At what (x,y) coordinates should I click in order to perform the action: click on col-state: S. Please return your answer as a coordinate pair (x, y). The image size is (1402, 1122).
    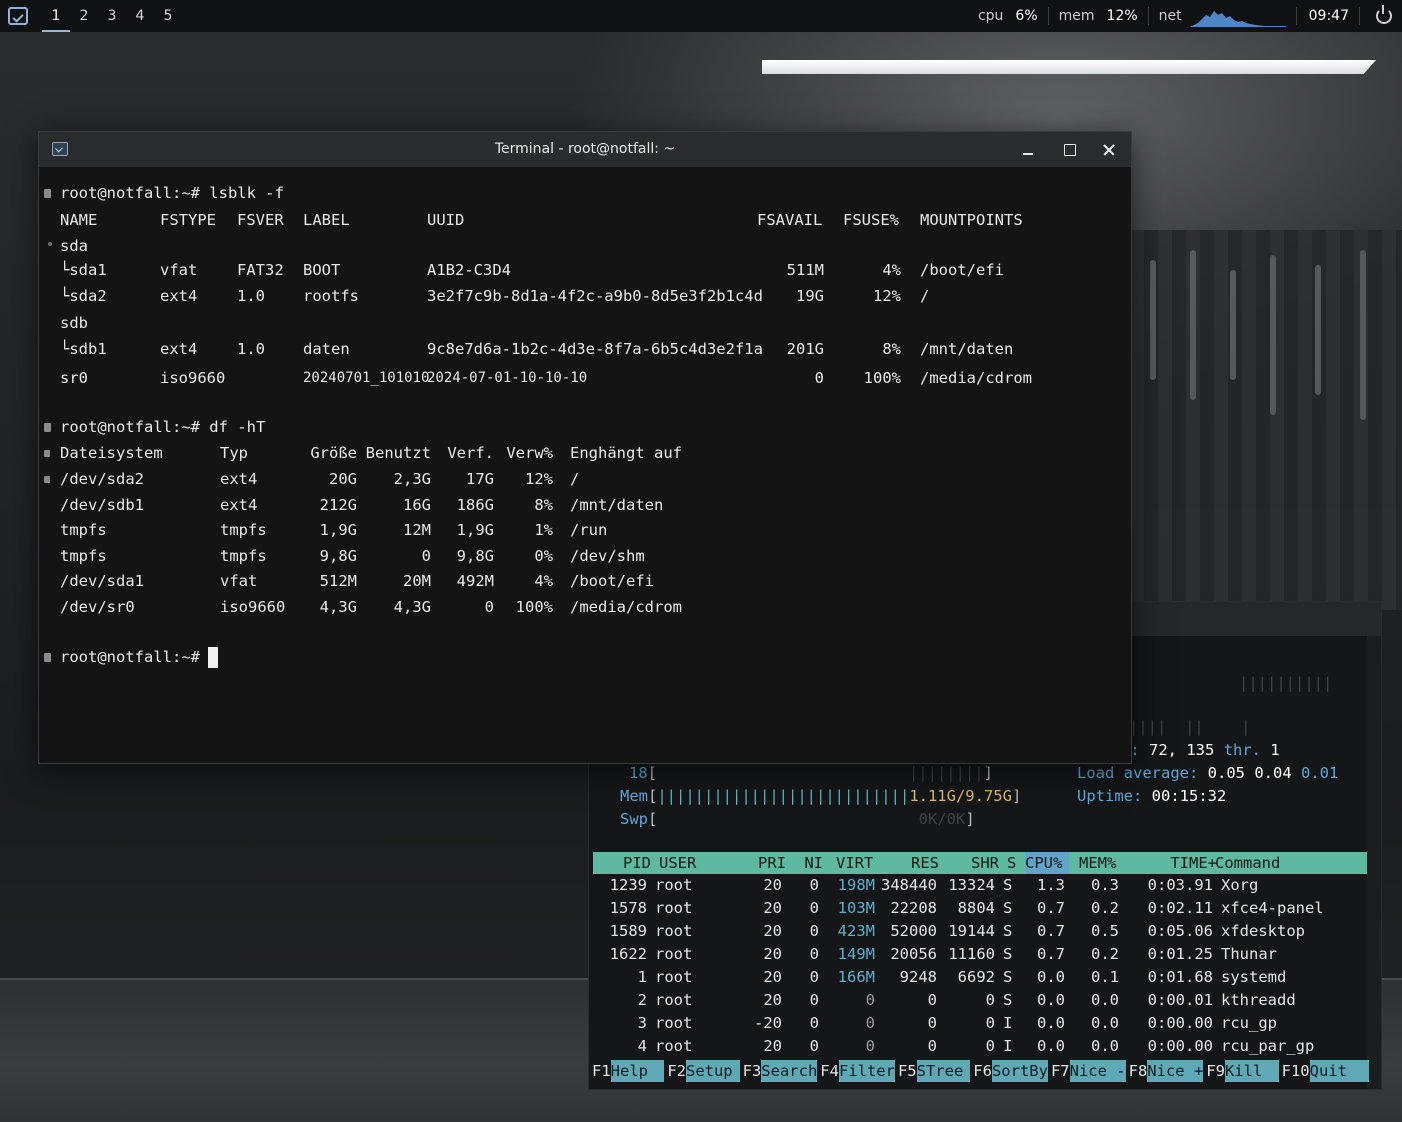
    Looking at the image, I should click on (1011, 863).